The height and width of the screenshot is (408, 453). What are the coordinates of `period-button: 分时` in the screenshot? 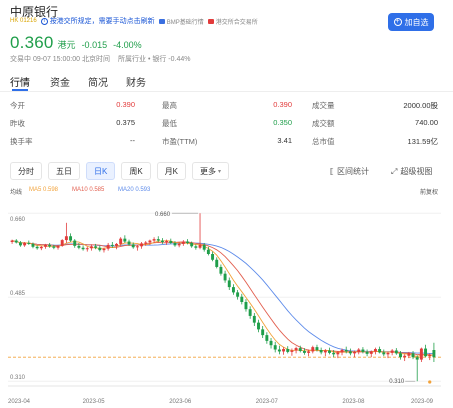 It's located at (26, 171).